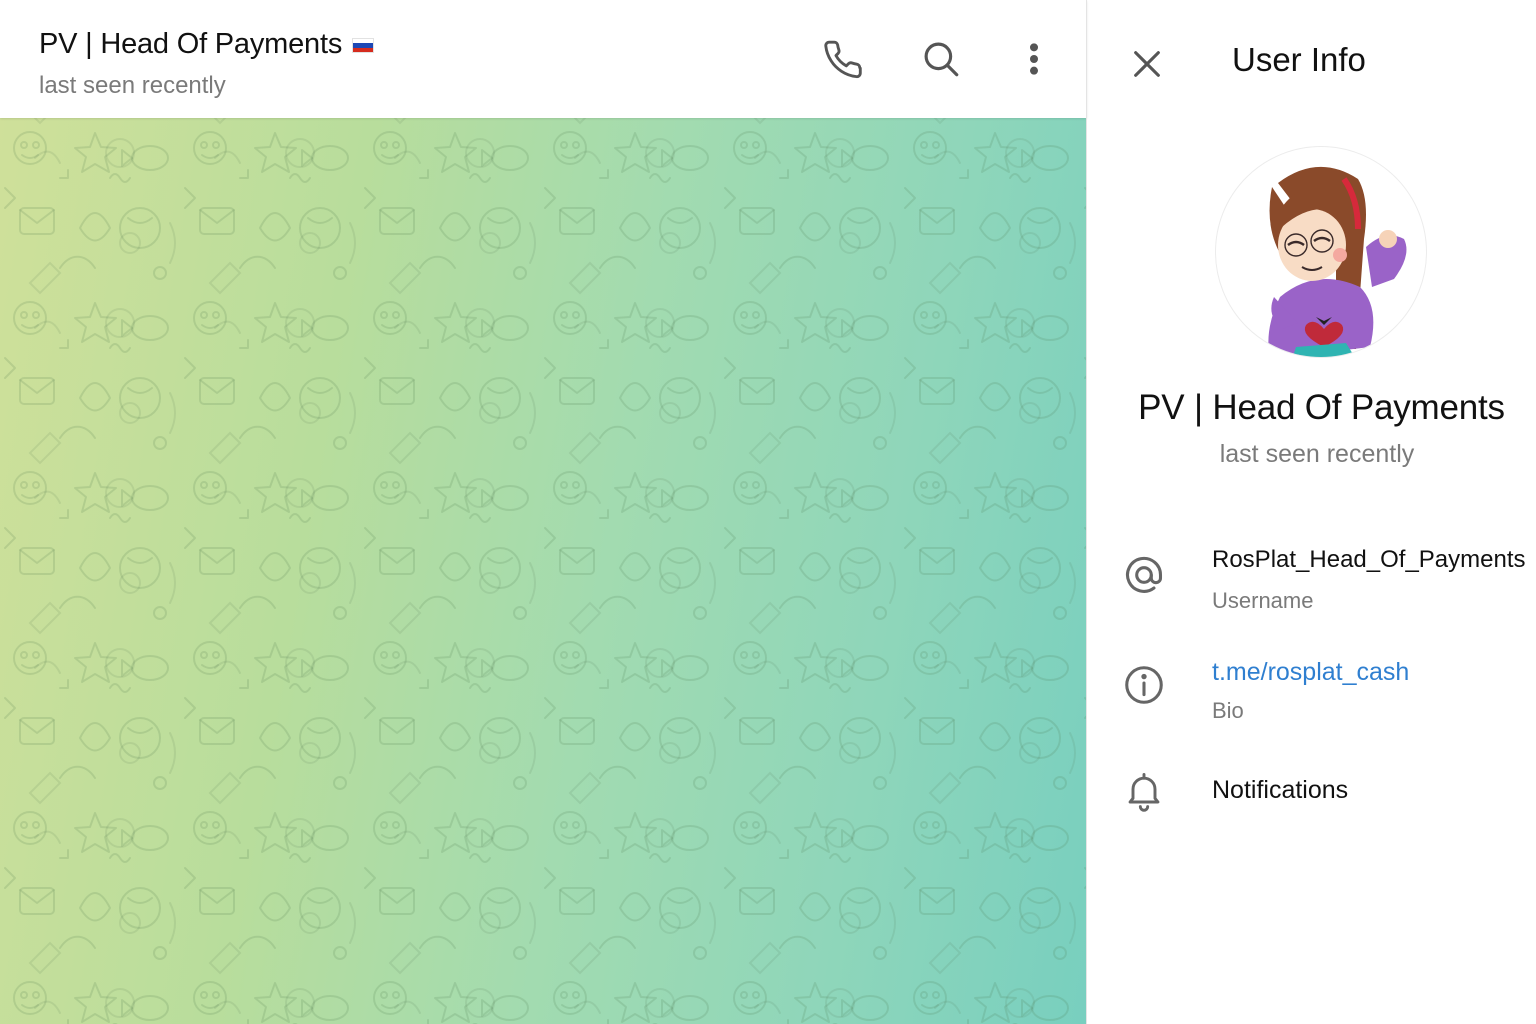 The height and width of the screenshot is (1024, 1536). Describe the element at coordinates (543, 59) in the screenshot. I see `chat-header: PV | Head Of Payments last seen recently` at that location.